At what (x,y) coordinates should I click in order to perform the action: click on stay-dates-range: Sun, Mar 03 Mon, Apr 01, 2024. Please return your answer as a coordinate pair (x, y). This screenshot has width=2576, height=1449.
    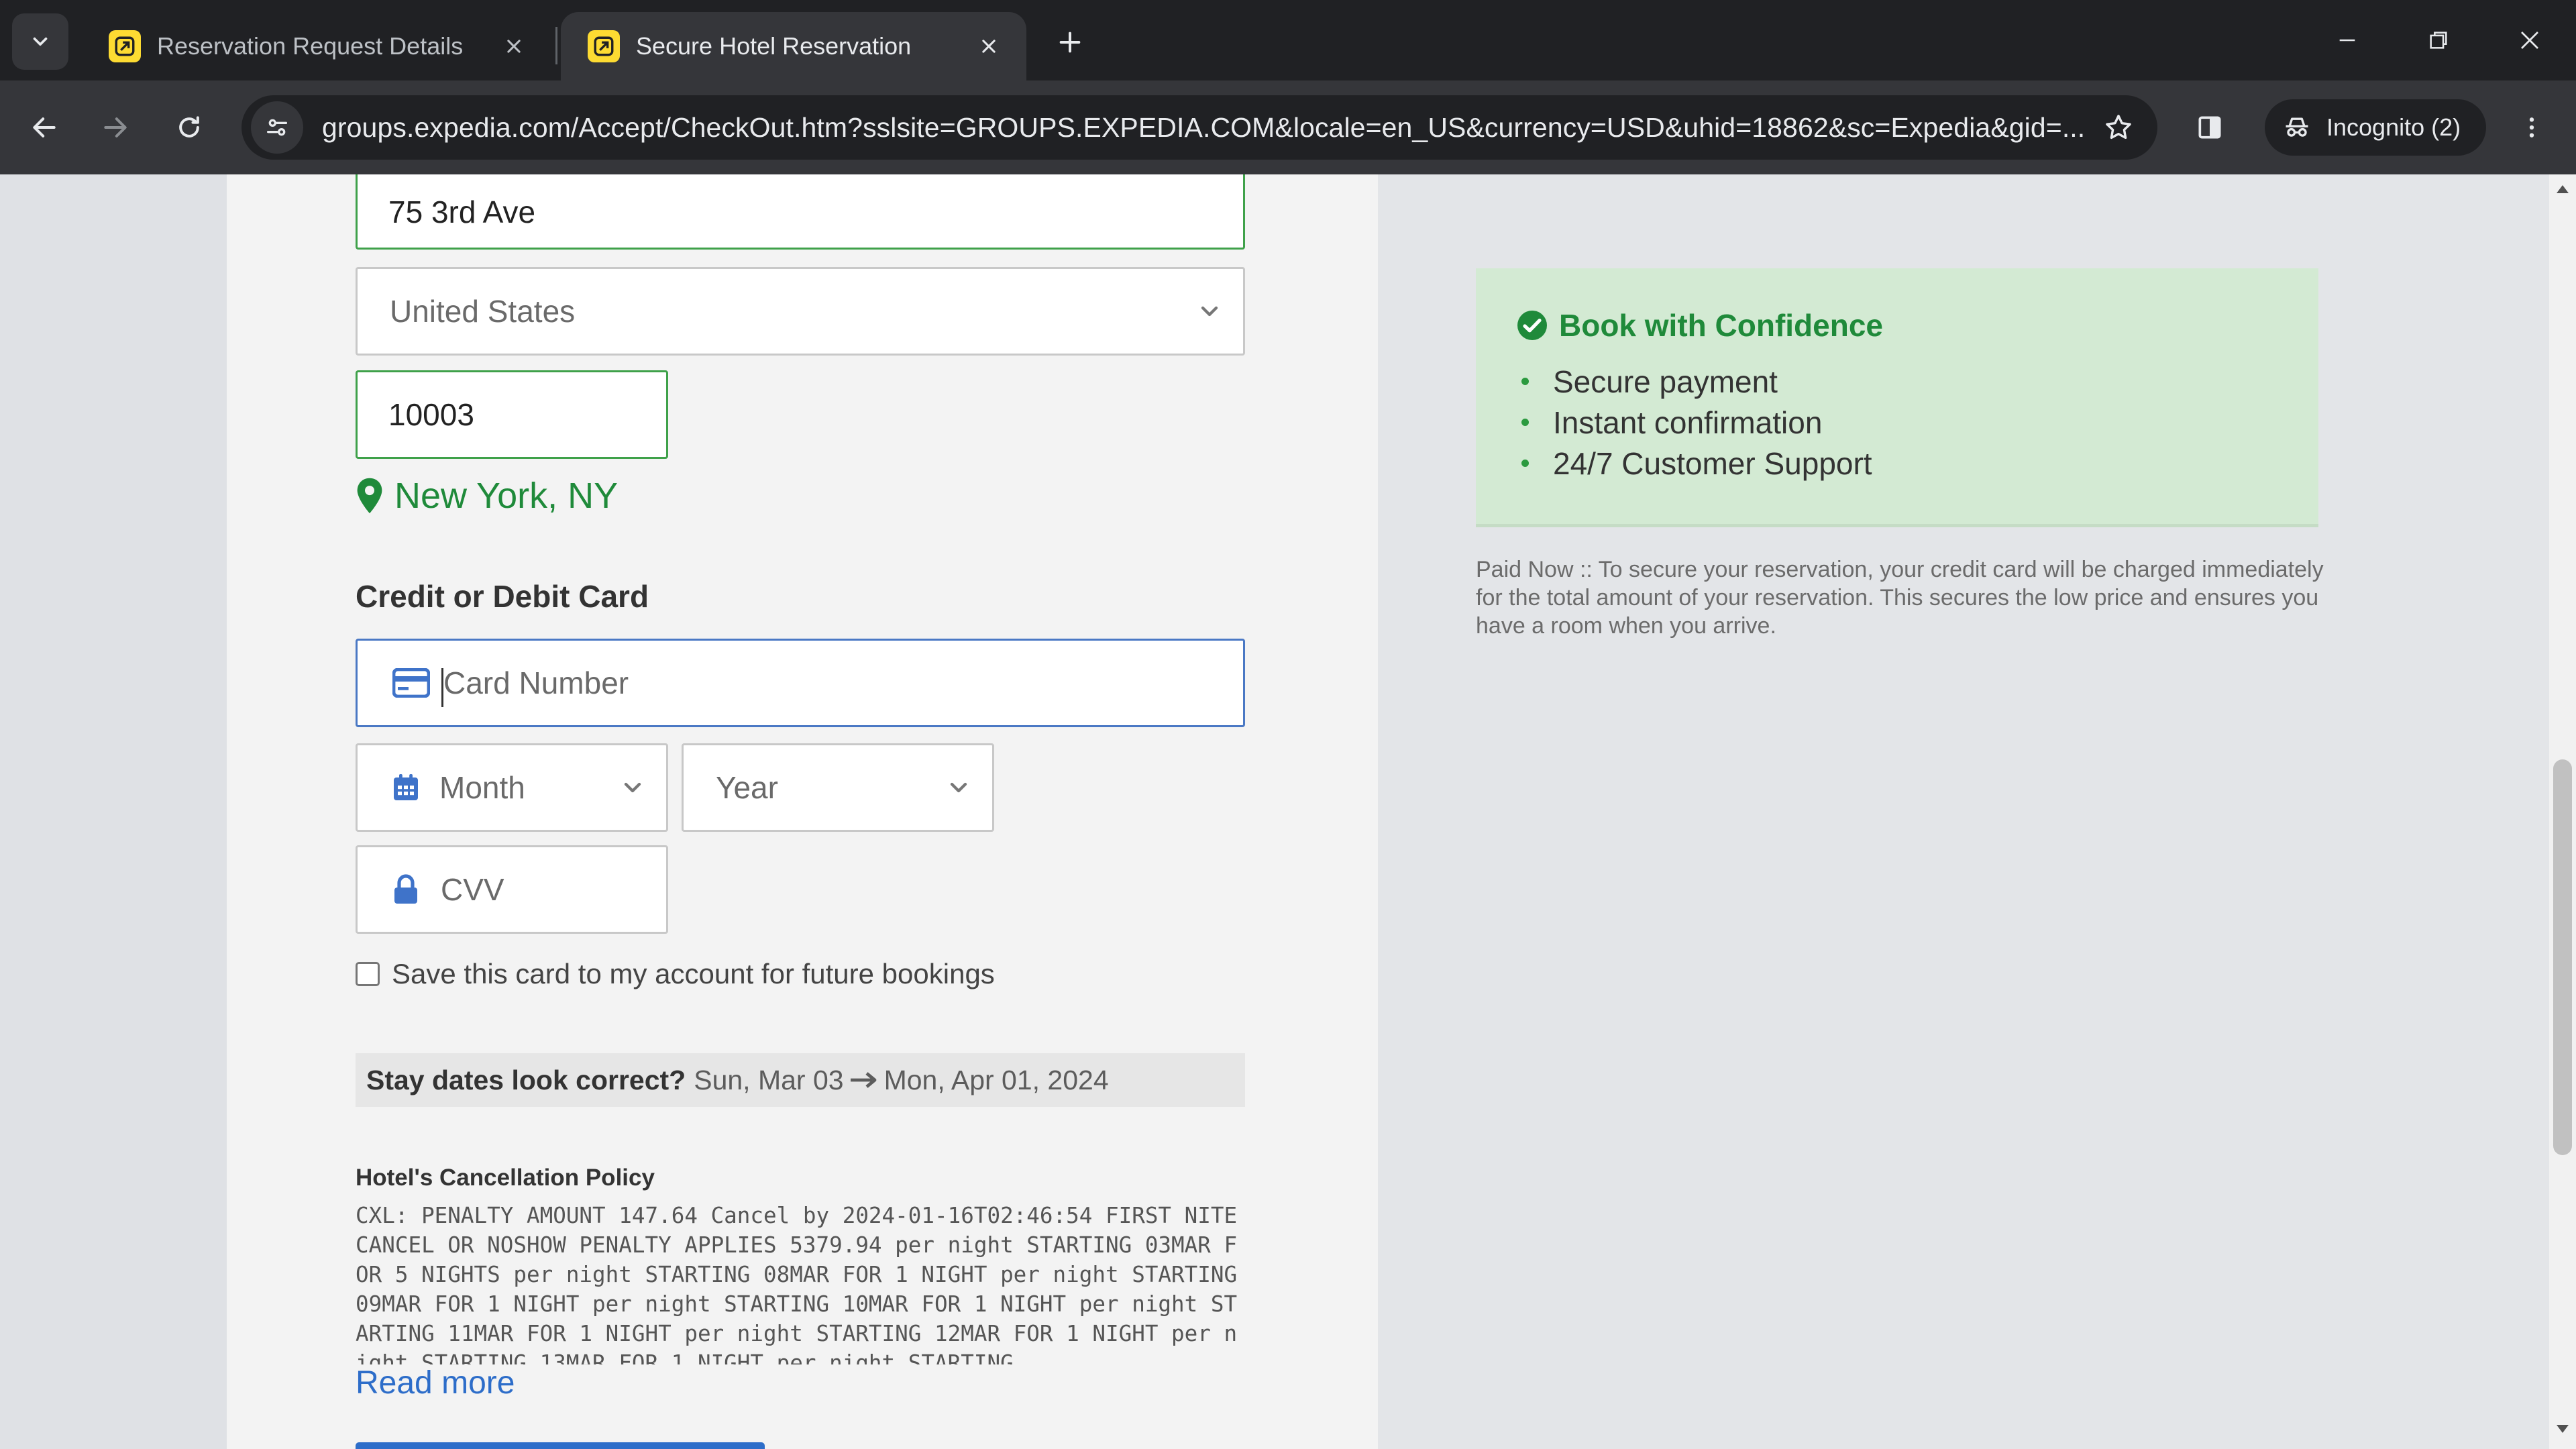
    Looking at the image, I should click on (901, 1080).